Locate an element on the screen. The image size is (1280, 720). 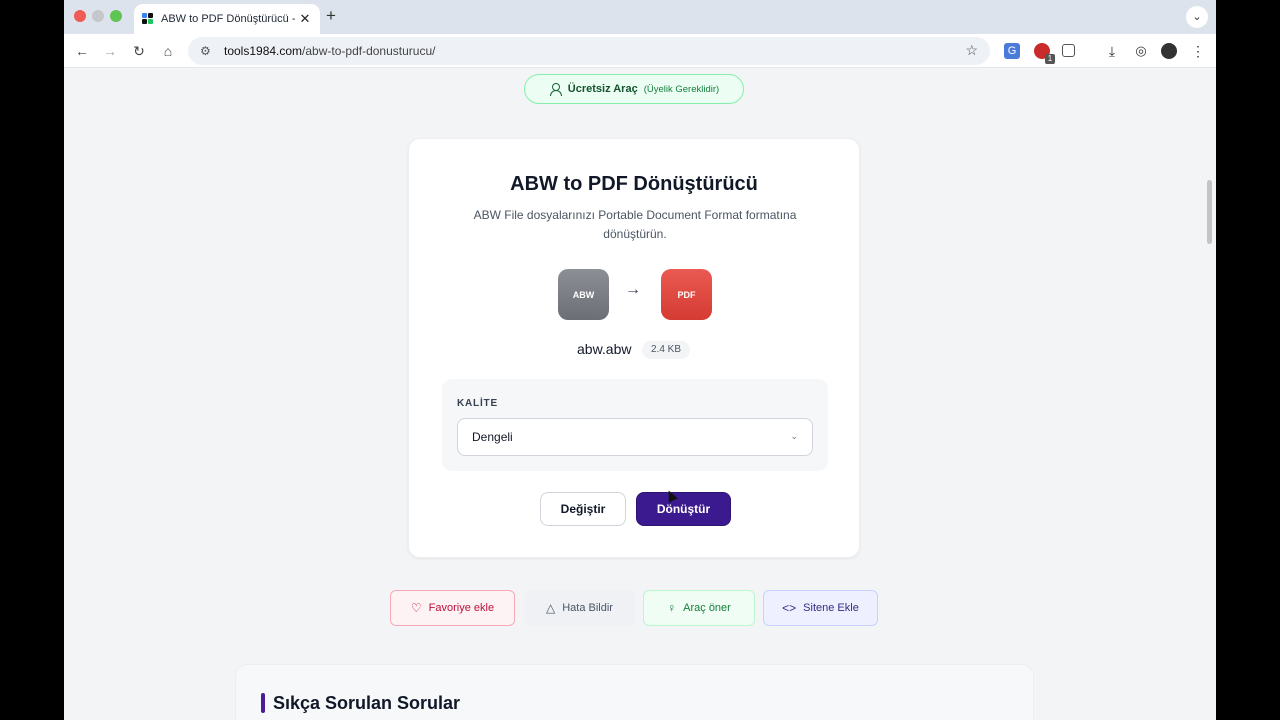
add-favorite-button: ♡ Favoriye ekle is located at coordinates (452, 608).